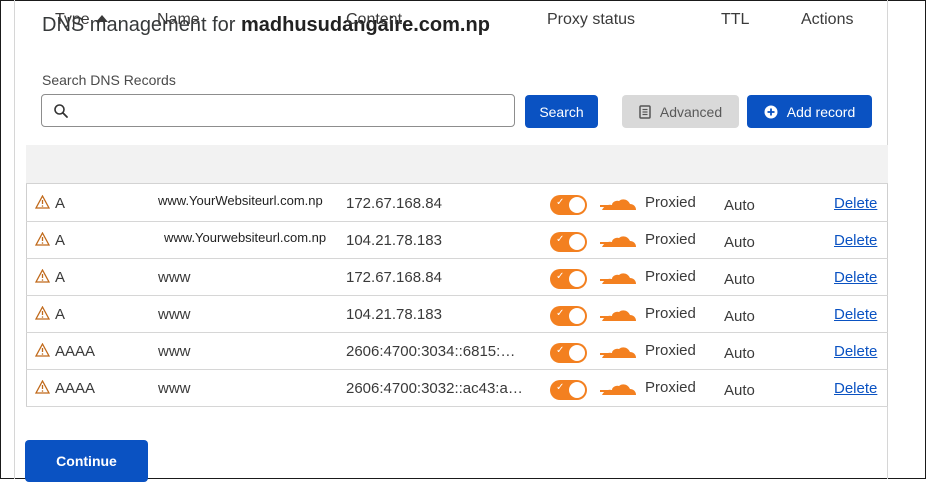  What do you see at coordinates (645, 111) in the screenshot?
I see `document-icon` at bounding box center [645, 111].